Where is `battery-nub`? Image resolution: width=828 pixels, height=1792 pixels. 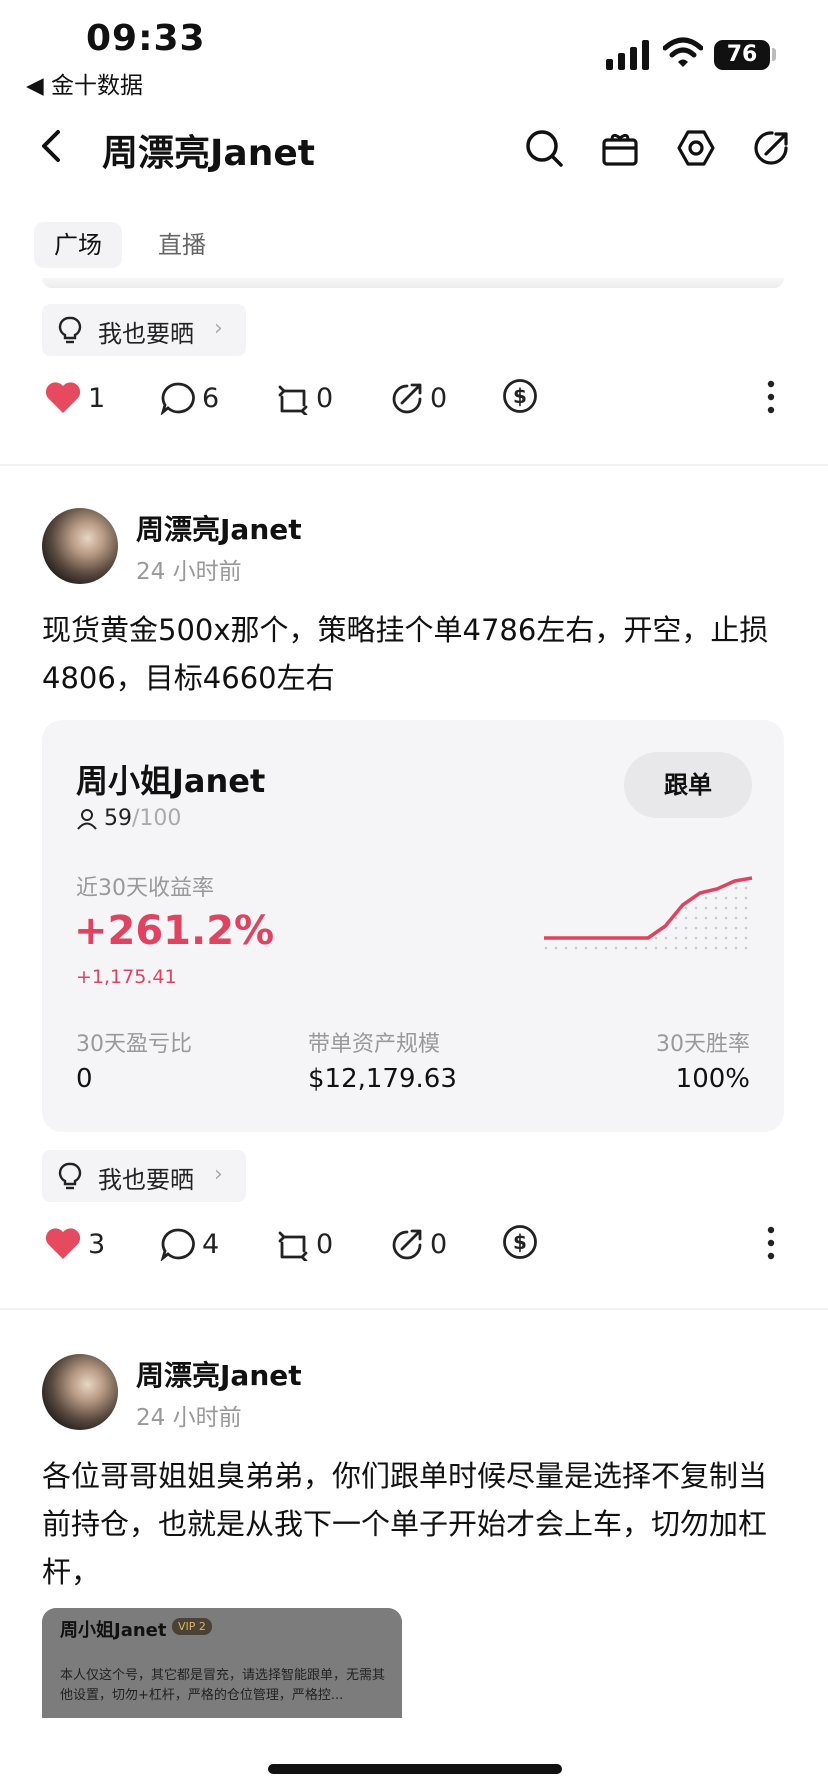
battery-nub is located at coordinates (774, 54).